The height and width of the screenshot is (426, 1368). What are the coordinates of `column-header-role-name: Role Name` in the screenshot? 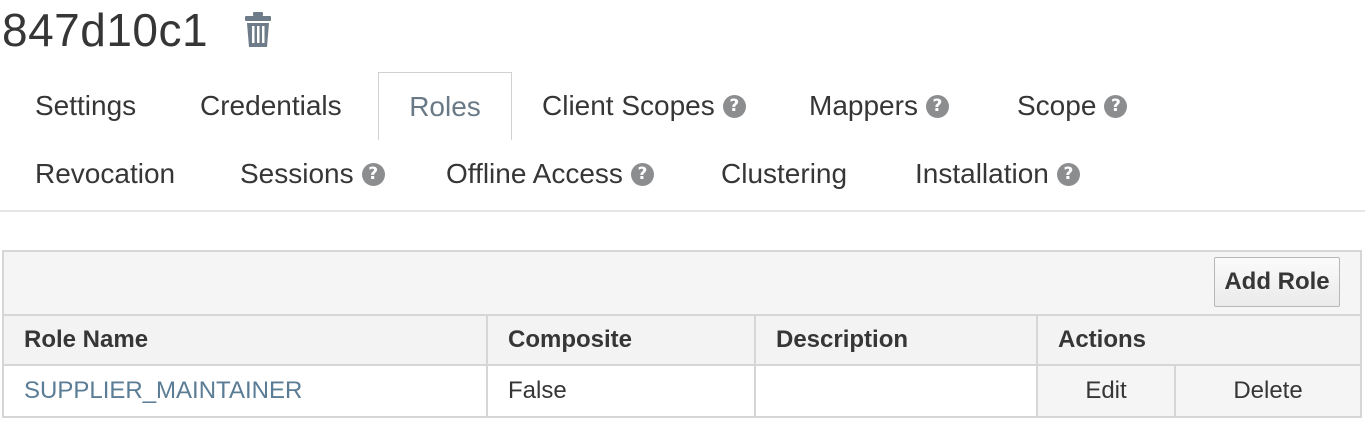 It's located at (245, 340).